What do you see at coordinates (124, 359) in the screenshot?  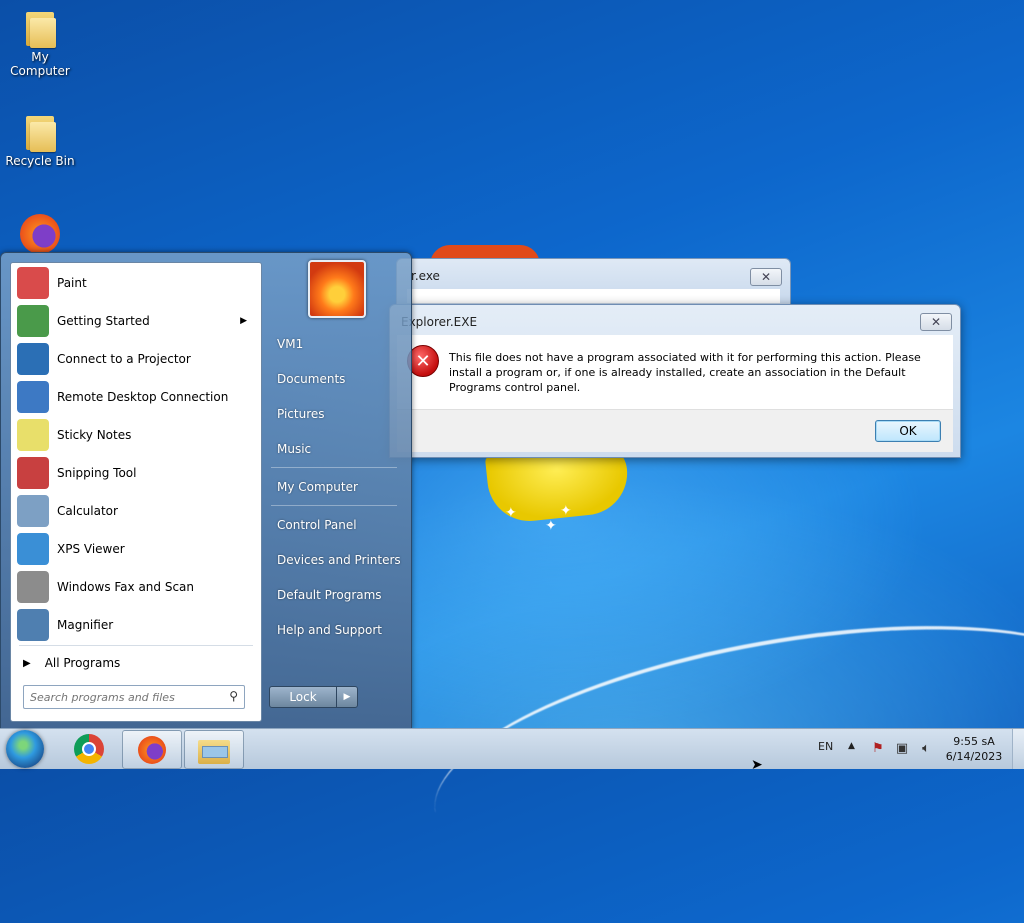 I see `program-label: Connect to a Projector` at bounding box center [124, 359].